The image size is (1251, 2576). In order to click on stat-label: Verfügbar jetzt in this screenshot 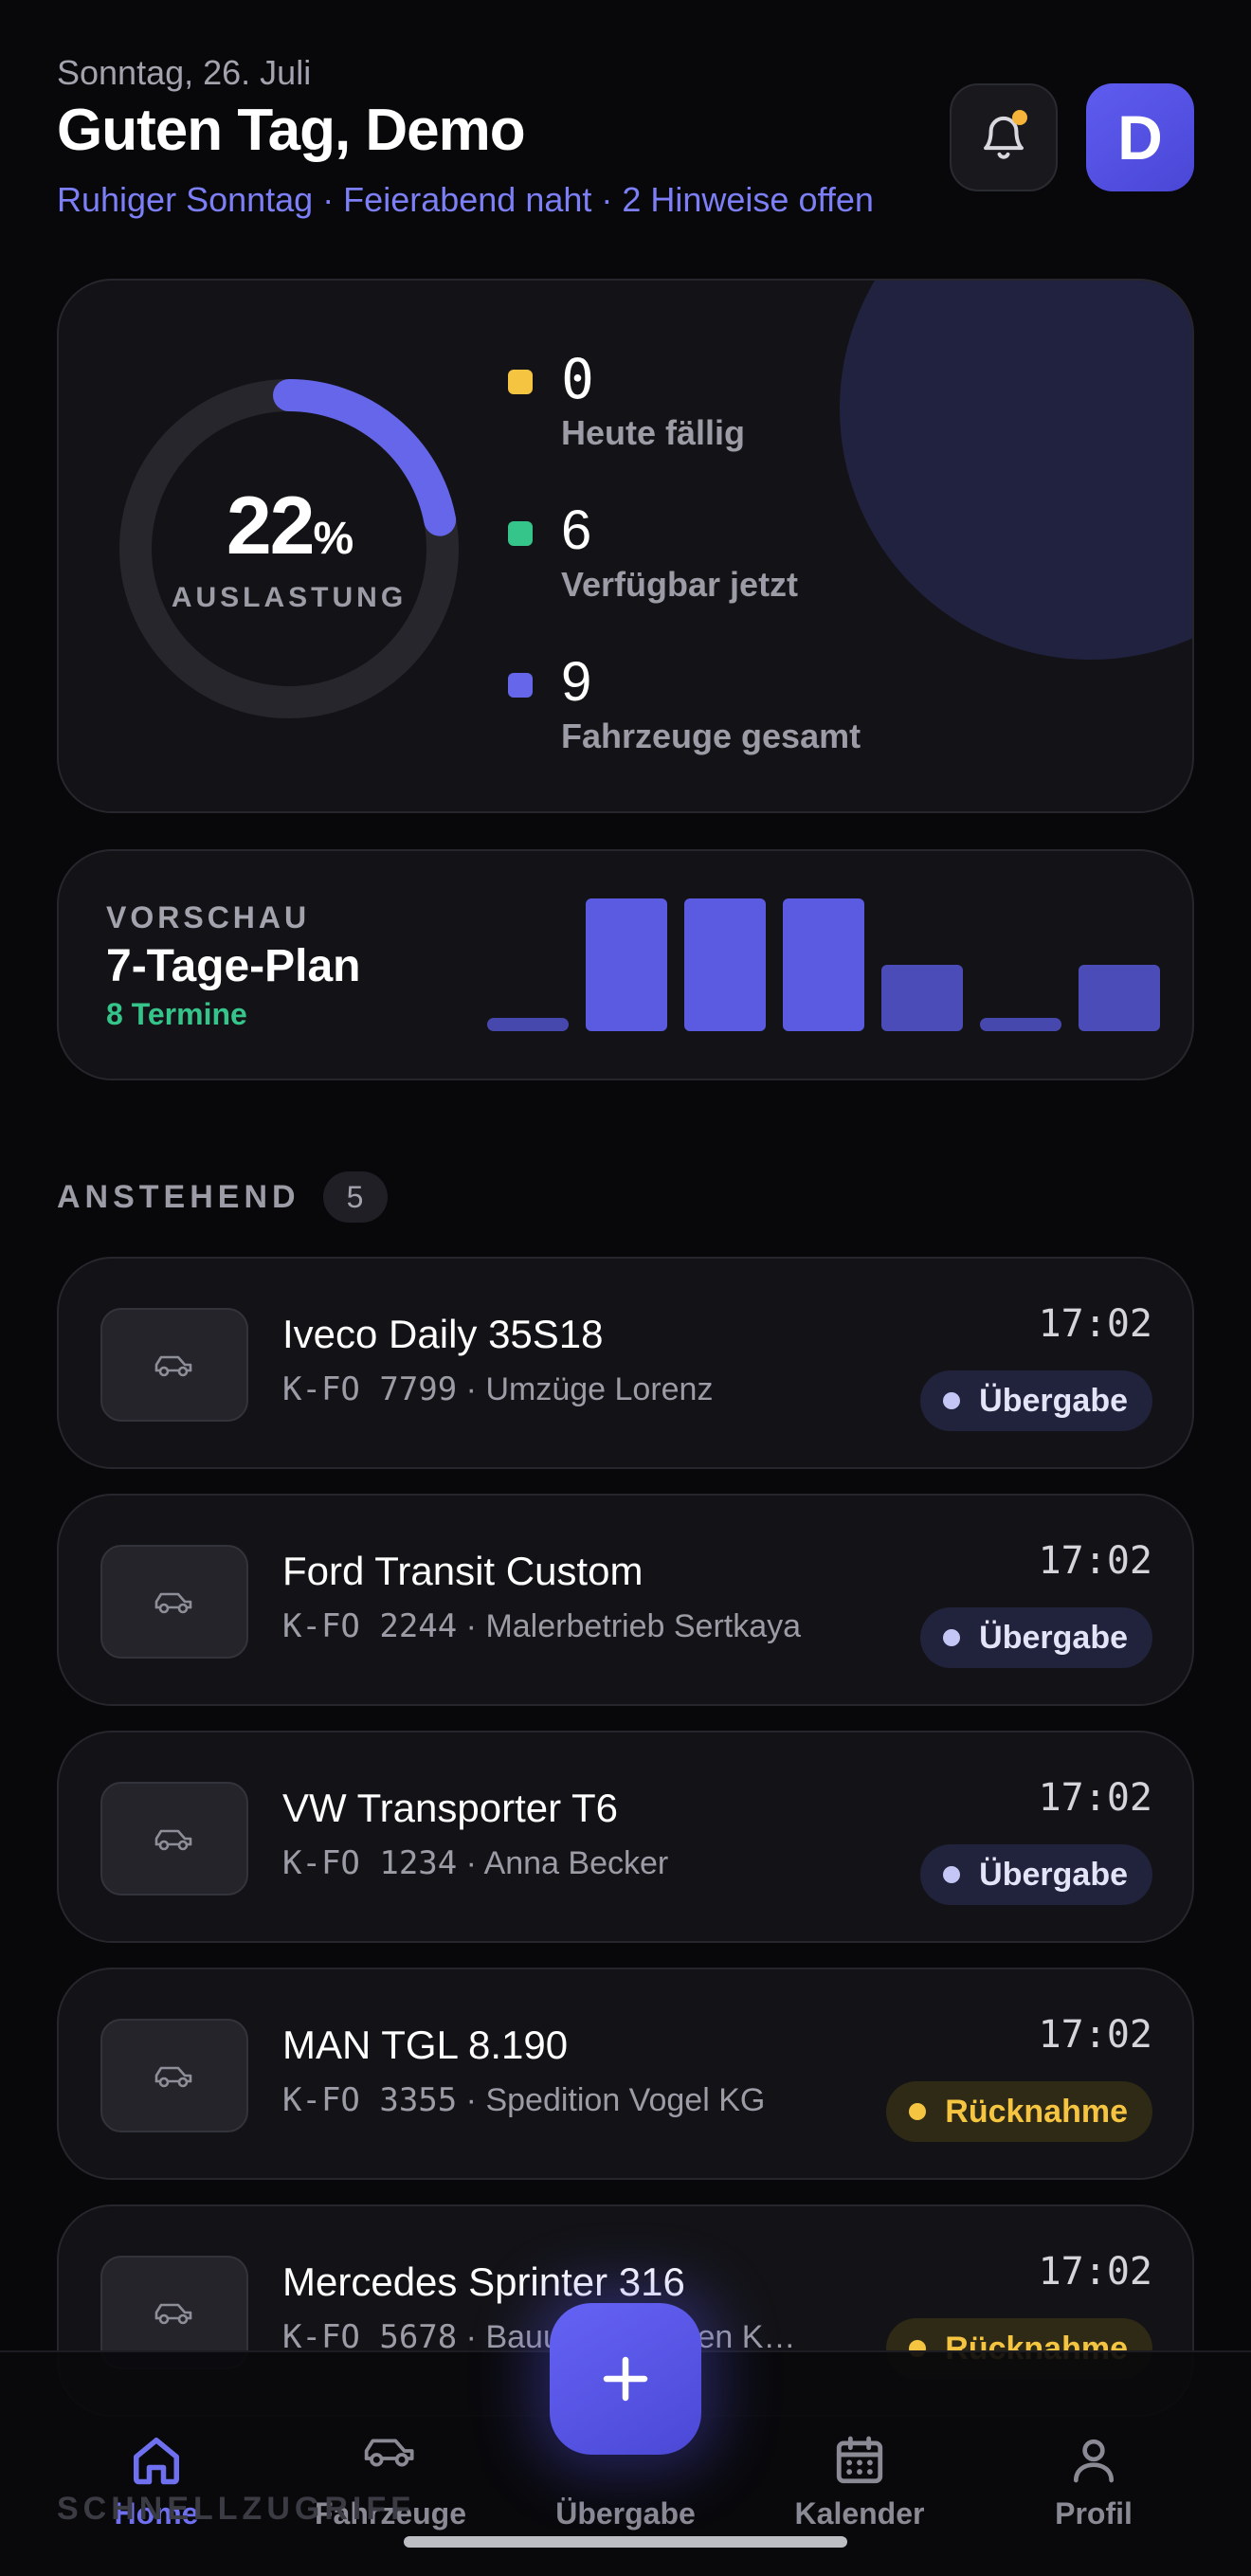, I will do `click(680, 584)`.